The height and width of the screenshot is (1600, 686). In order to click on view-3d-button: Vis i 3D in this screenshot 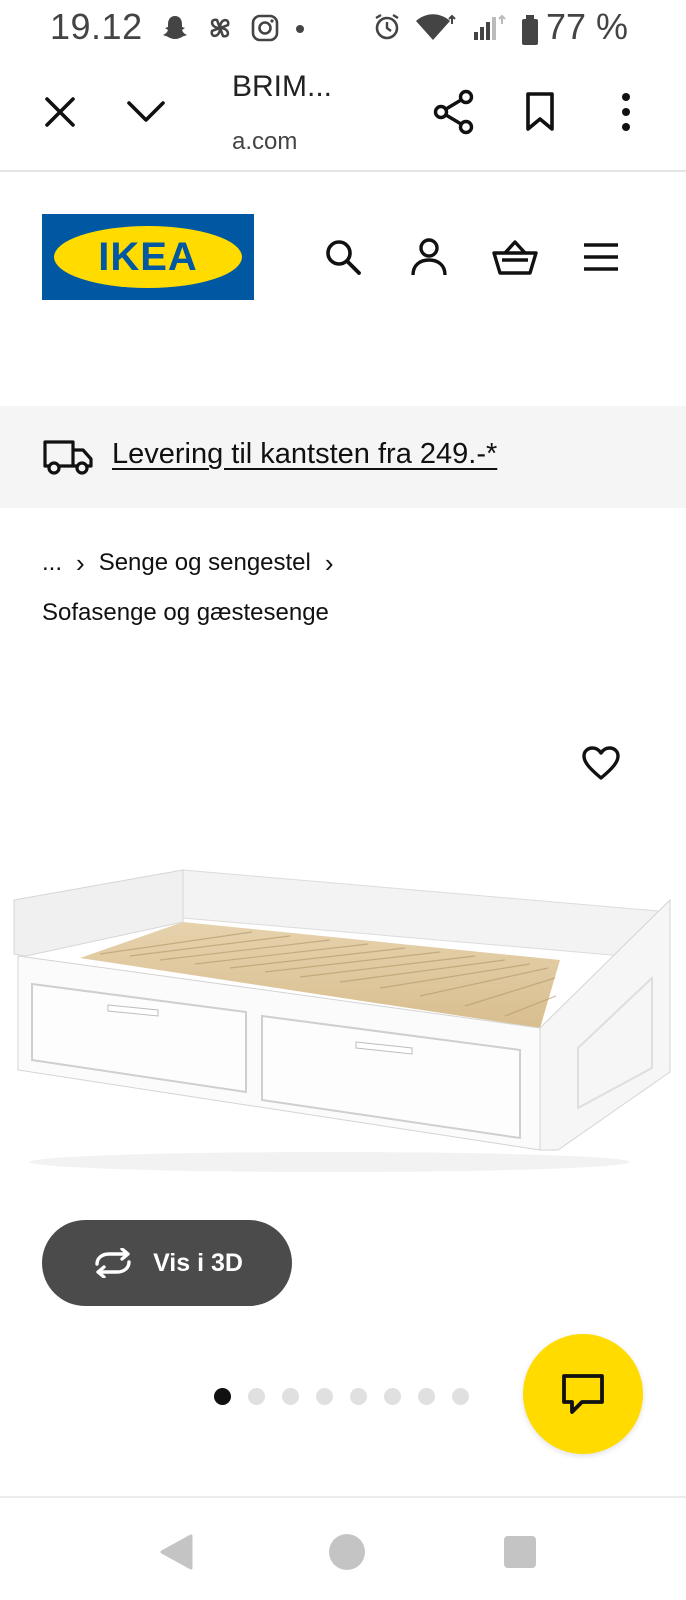, I will do `click(167, 1263)`.